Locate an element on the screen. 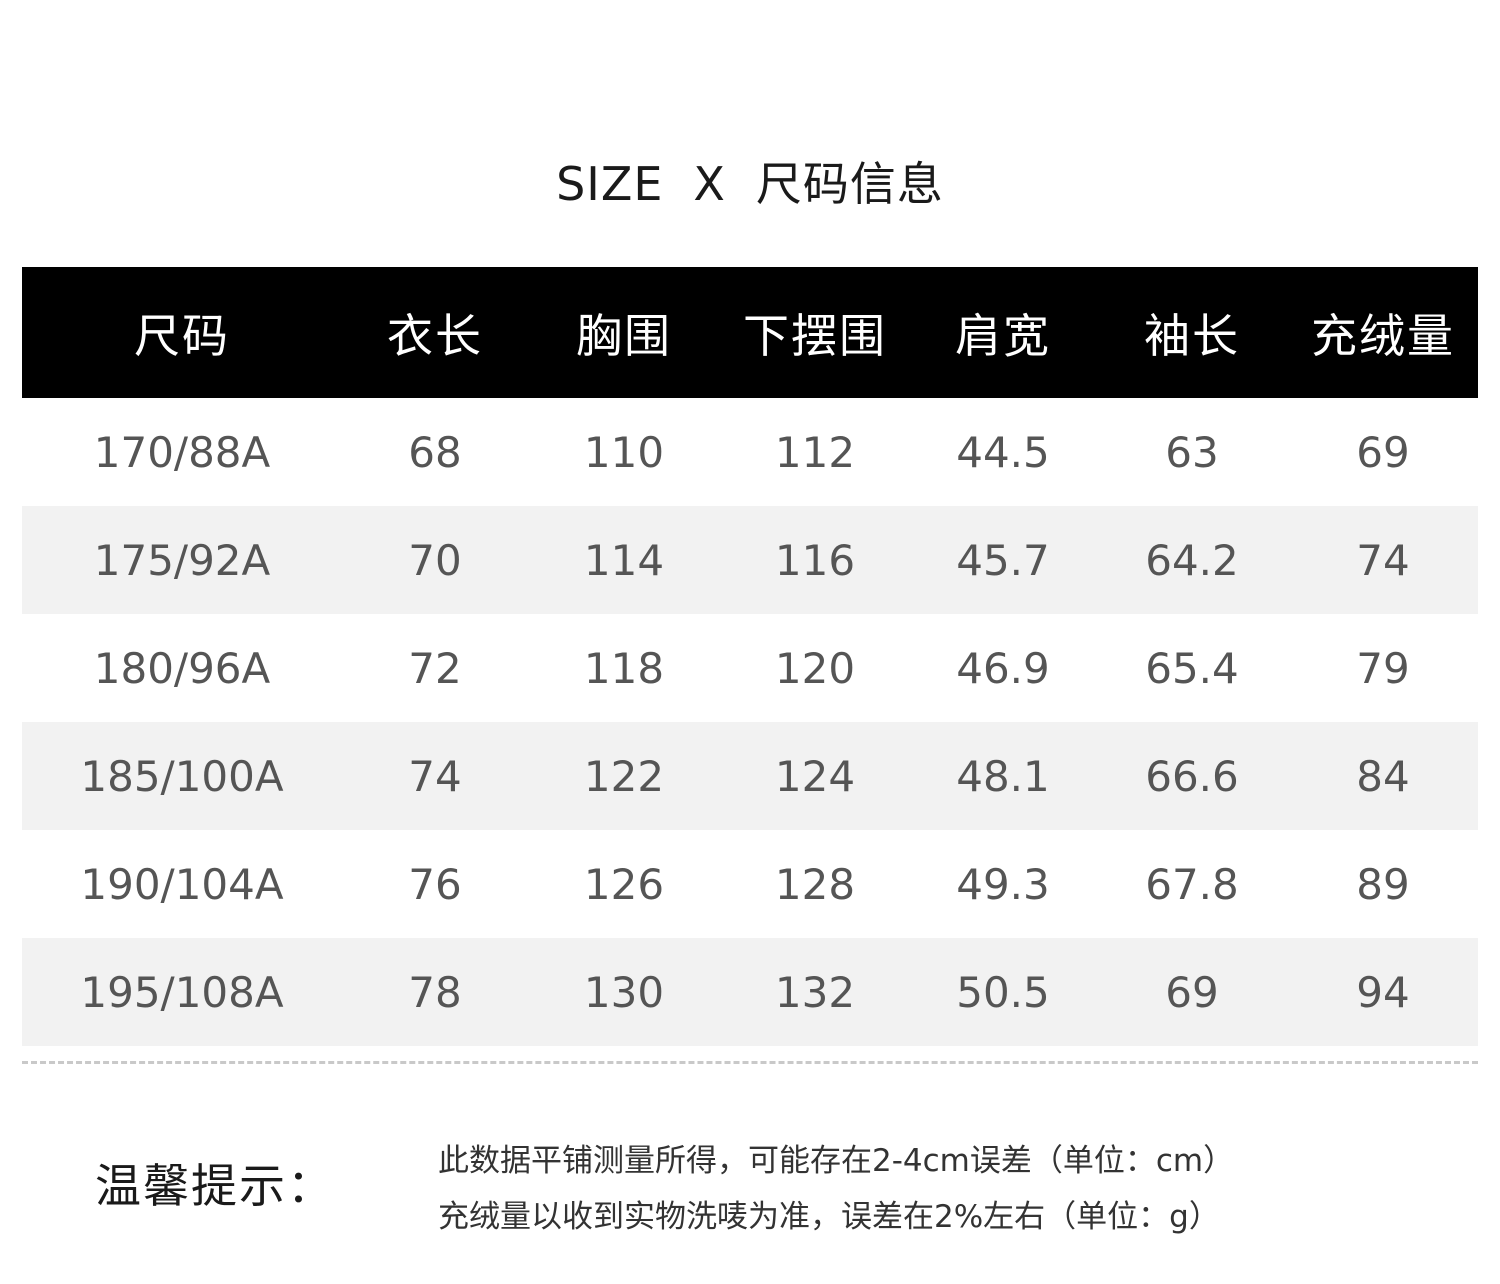 The height and width of the screenshot is (1284, 1500). table-row: 185/100A 74 122 124 48.1 66.6 84 is located at coordinates (750, 776).